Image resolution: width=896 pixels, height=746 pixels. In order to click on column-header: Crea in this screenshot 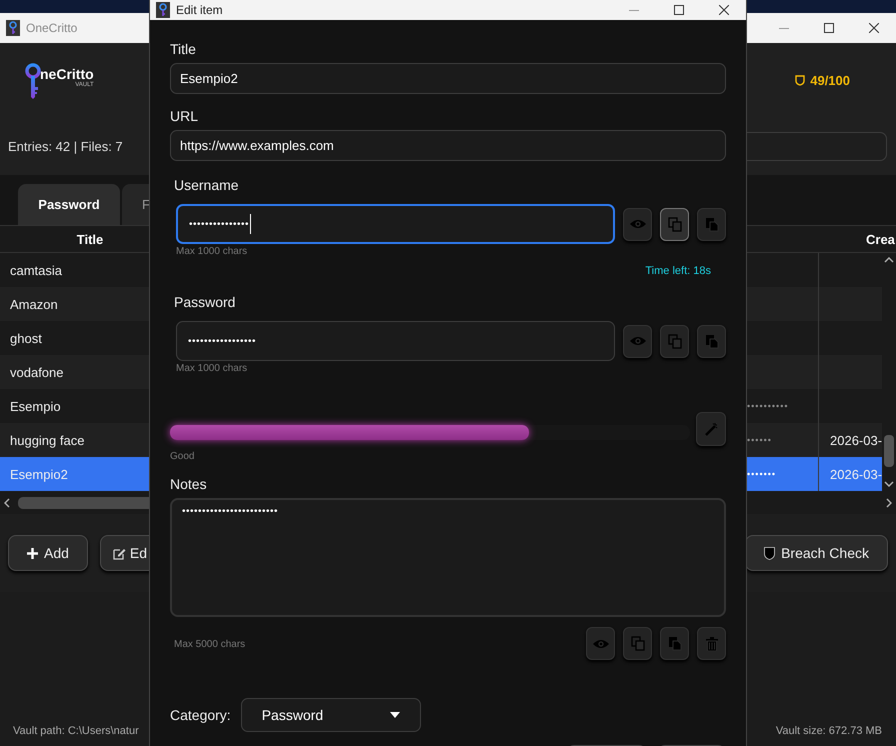, I will do `click(881, 239)`.